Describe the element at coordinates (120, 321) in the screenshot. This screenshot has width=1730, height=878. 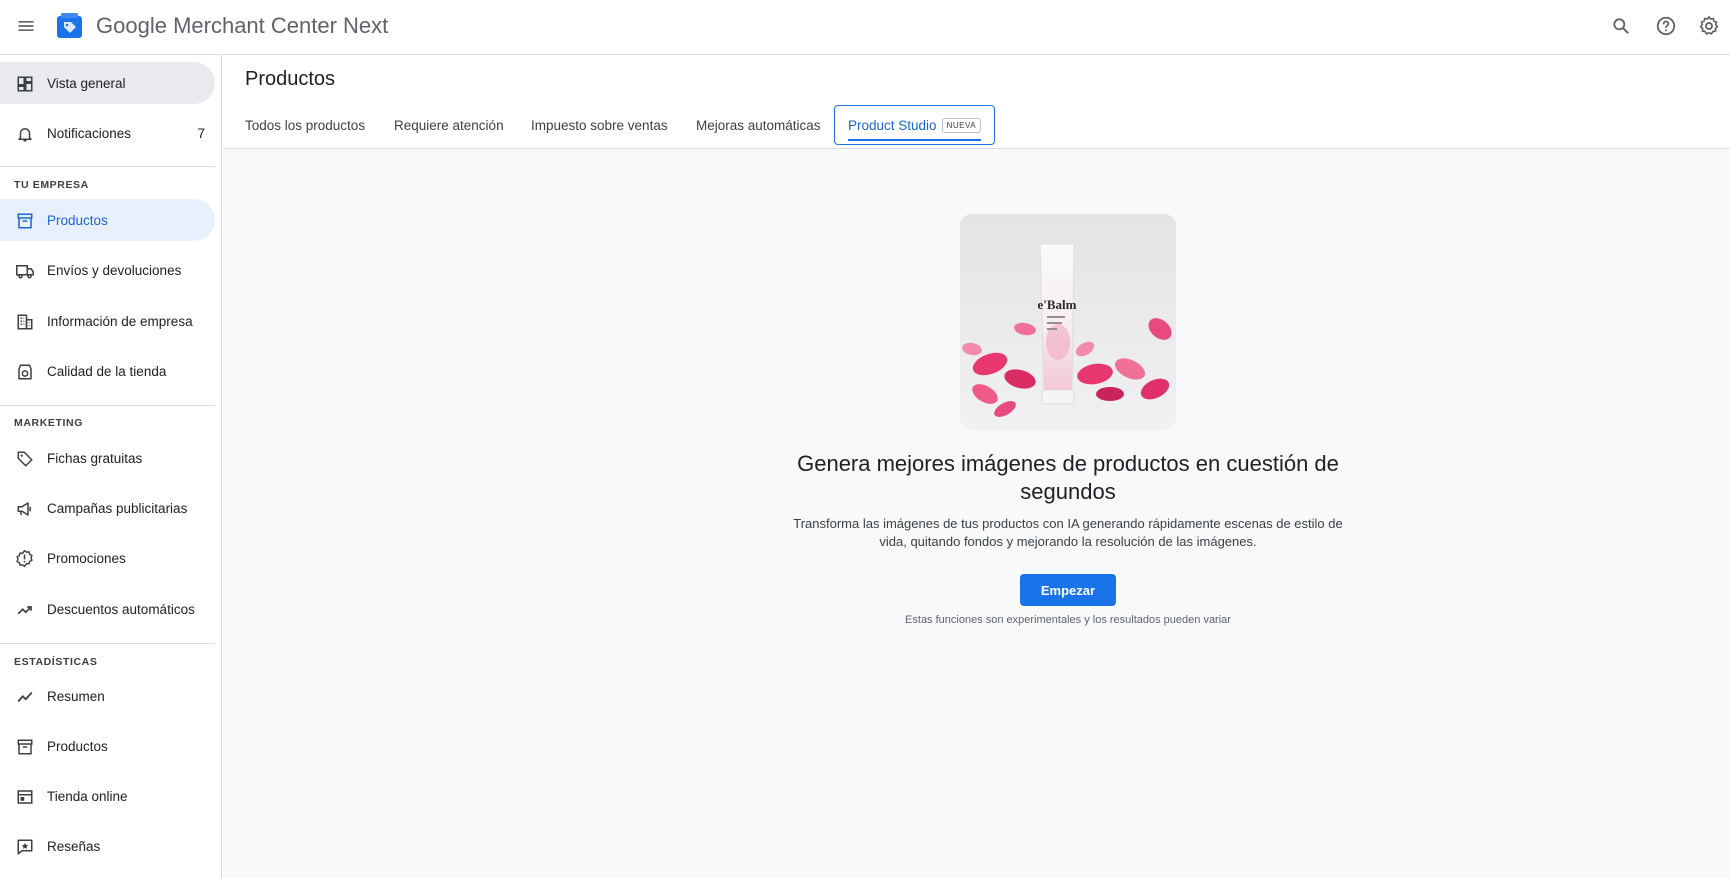
I see `sidebar-item-label: Información de empresa` at that location.